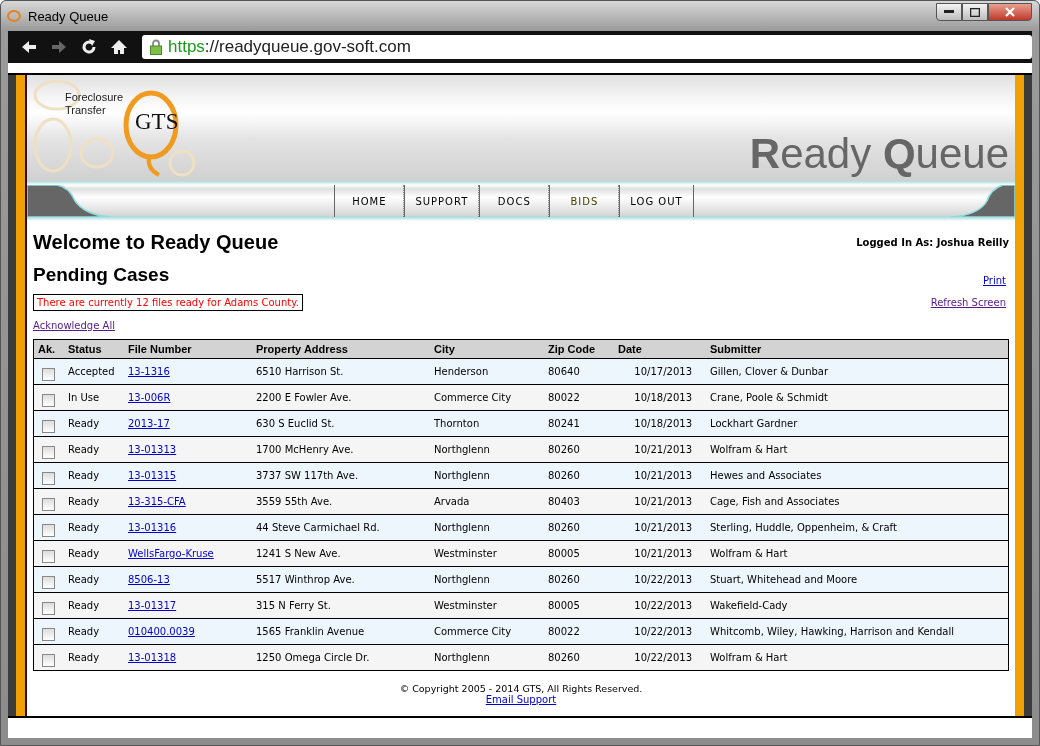 The image size is (1040, 746). I want to click on table-cell: 80005, so click(579, 605).